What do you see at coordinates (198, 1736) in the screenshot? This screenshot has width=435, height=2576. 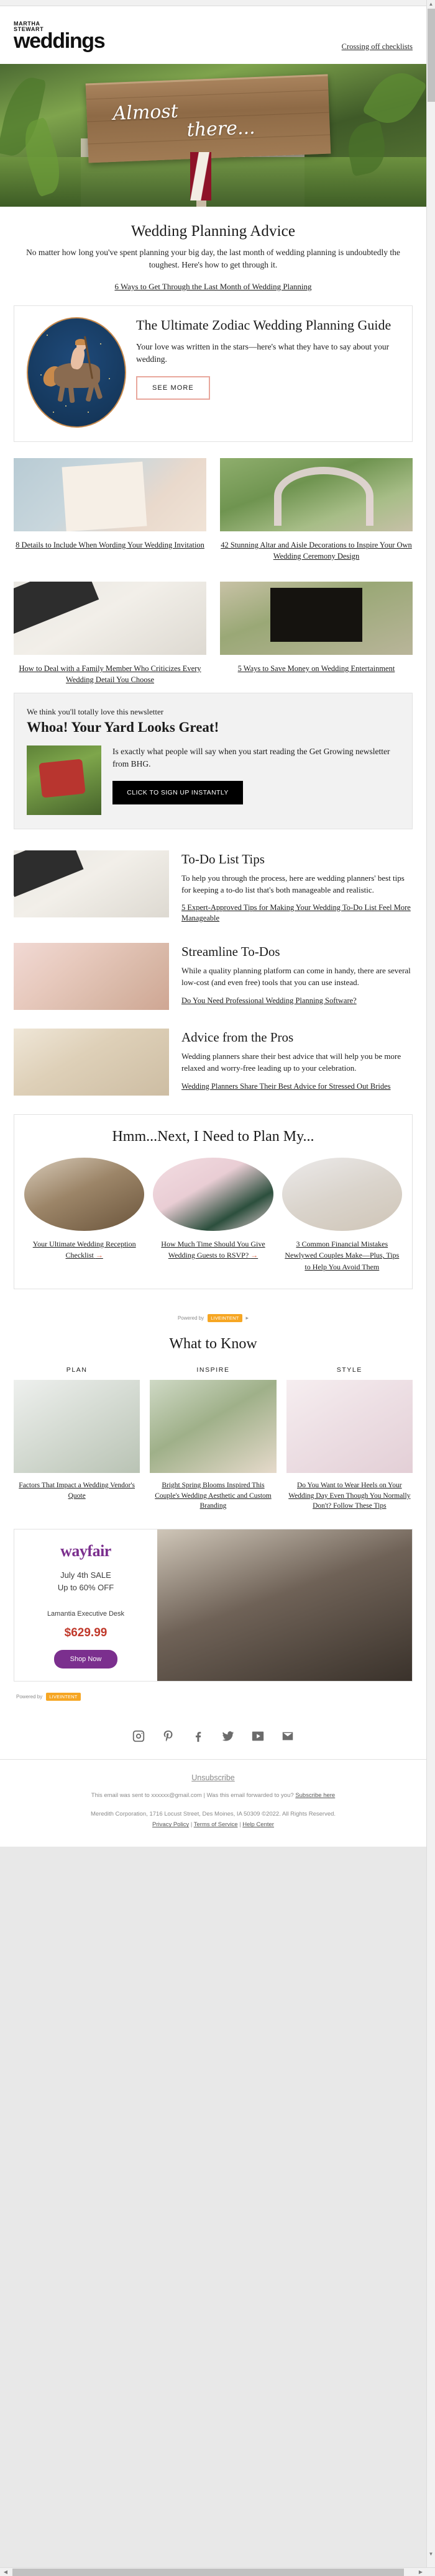 I see `facebook-icon` at bounding box center [198, 1736].